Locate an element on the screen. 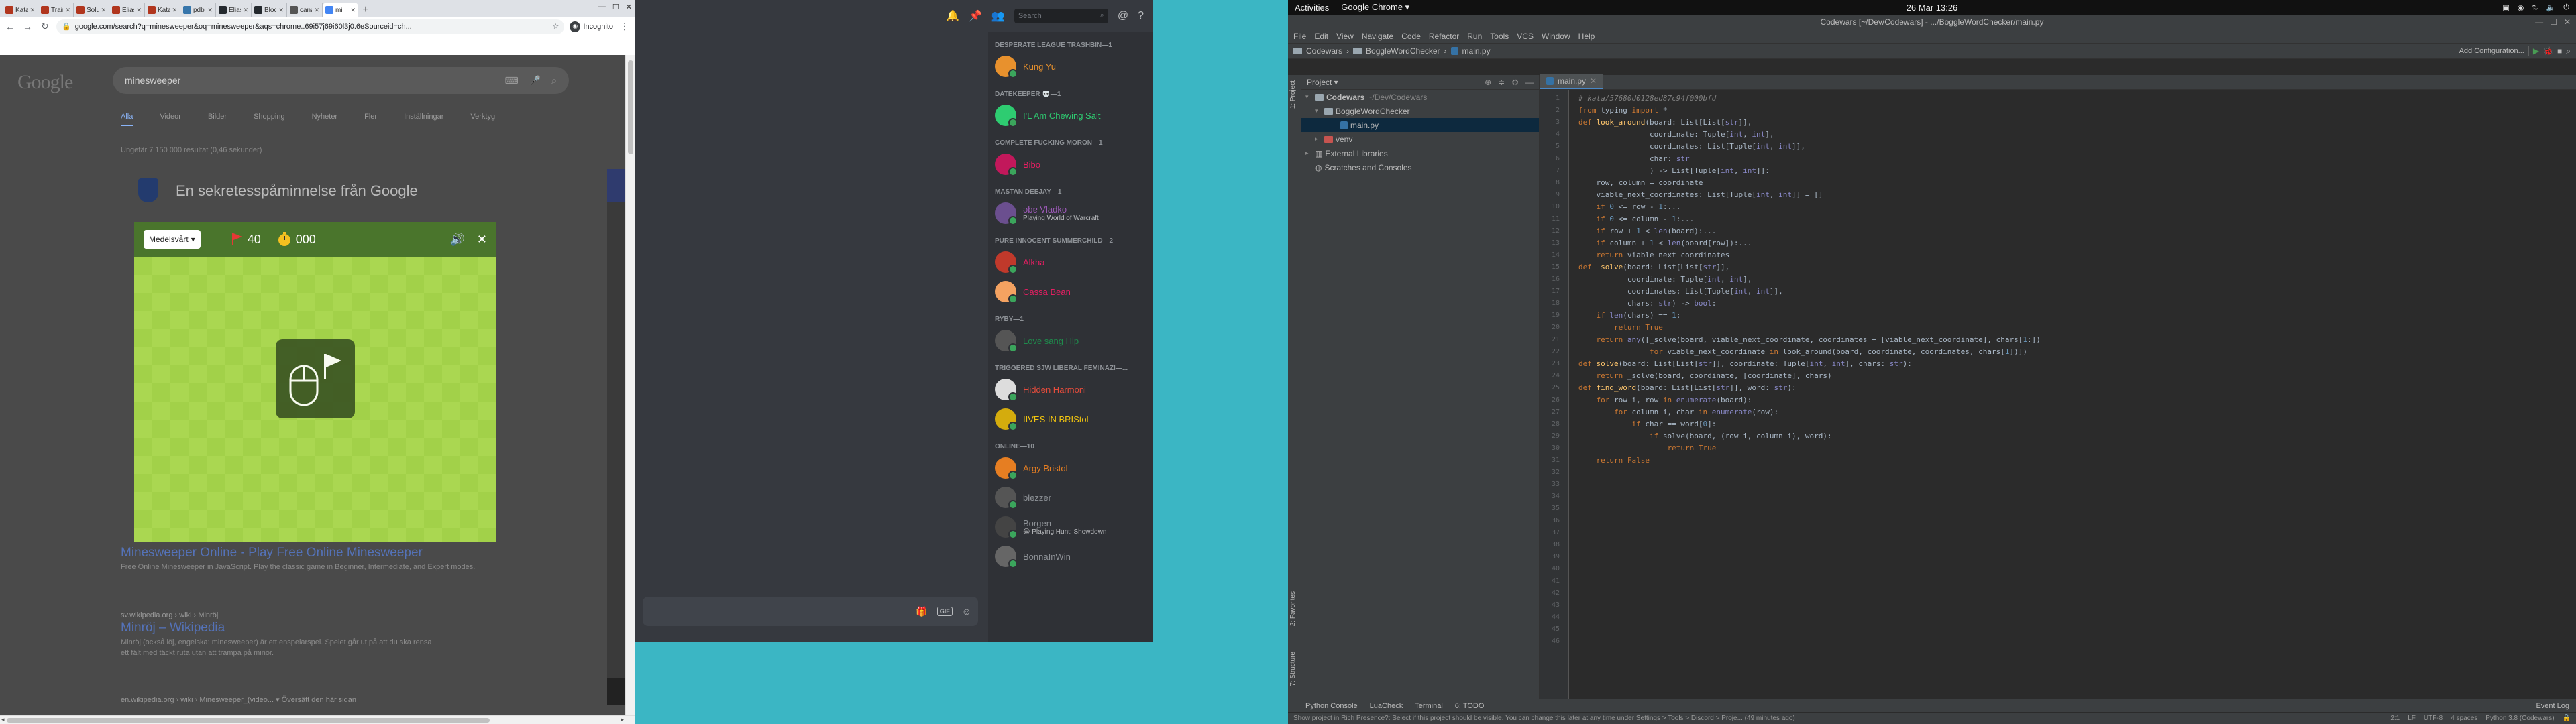 The width and height of the screenshot is (2576, 724). hide-icon: — is located at coordinates (1529, 82).